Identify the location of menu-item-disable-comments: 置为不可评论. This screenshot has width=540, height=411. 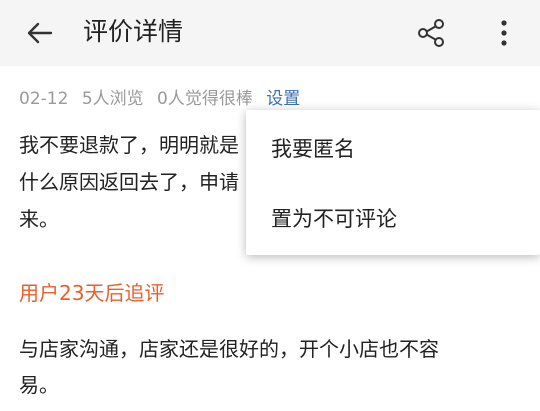
(393, 218).